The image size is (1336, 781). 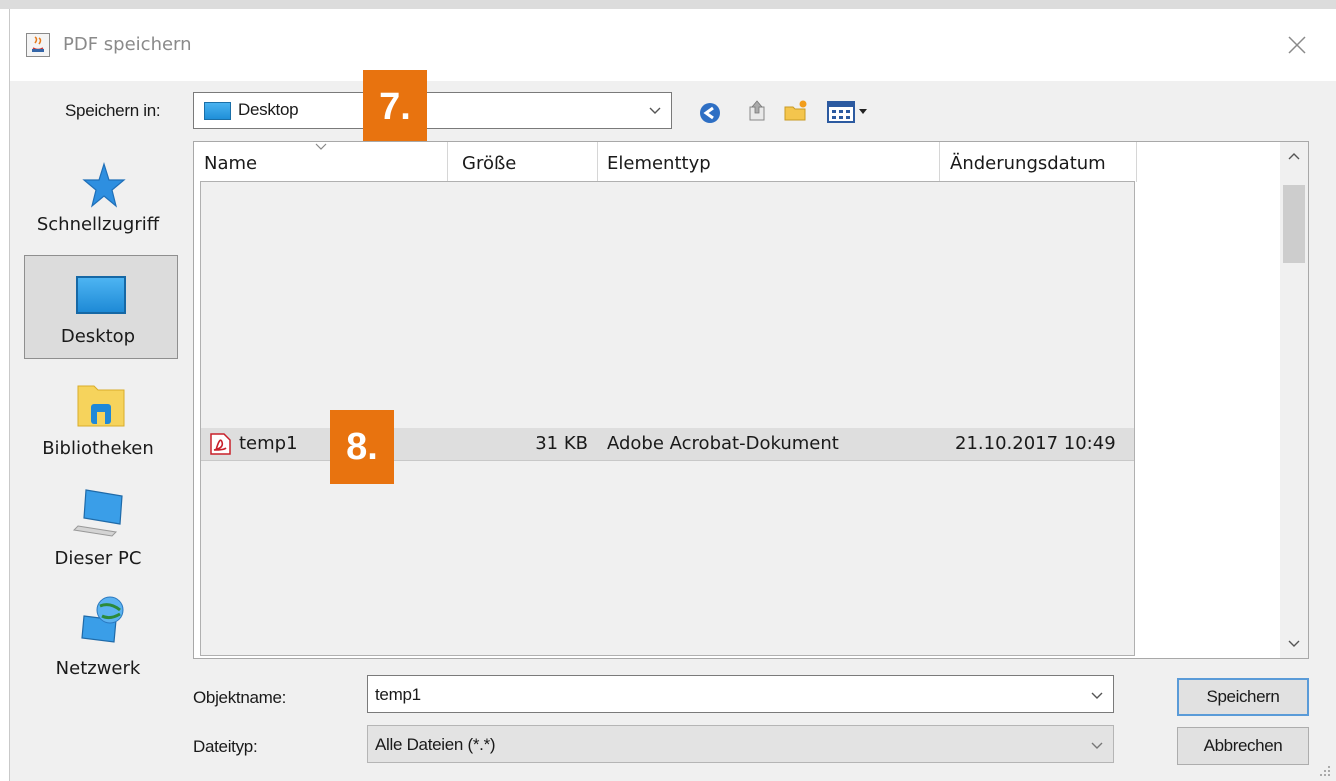 What do you see at coordinates (38, 45) in the screenshot?
I see `java-app-icon` at bounding box center [38, 45].